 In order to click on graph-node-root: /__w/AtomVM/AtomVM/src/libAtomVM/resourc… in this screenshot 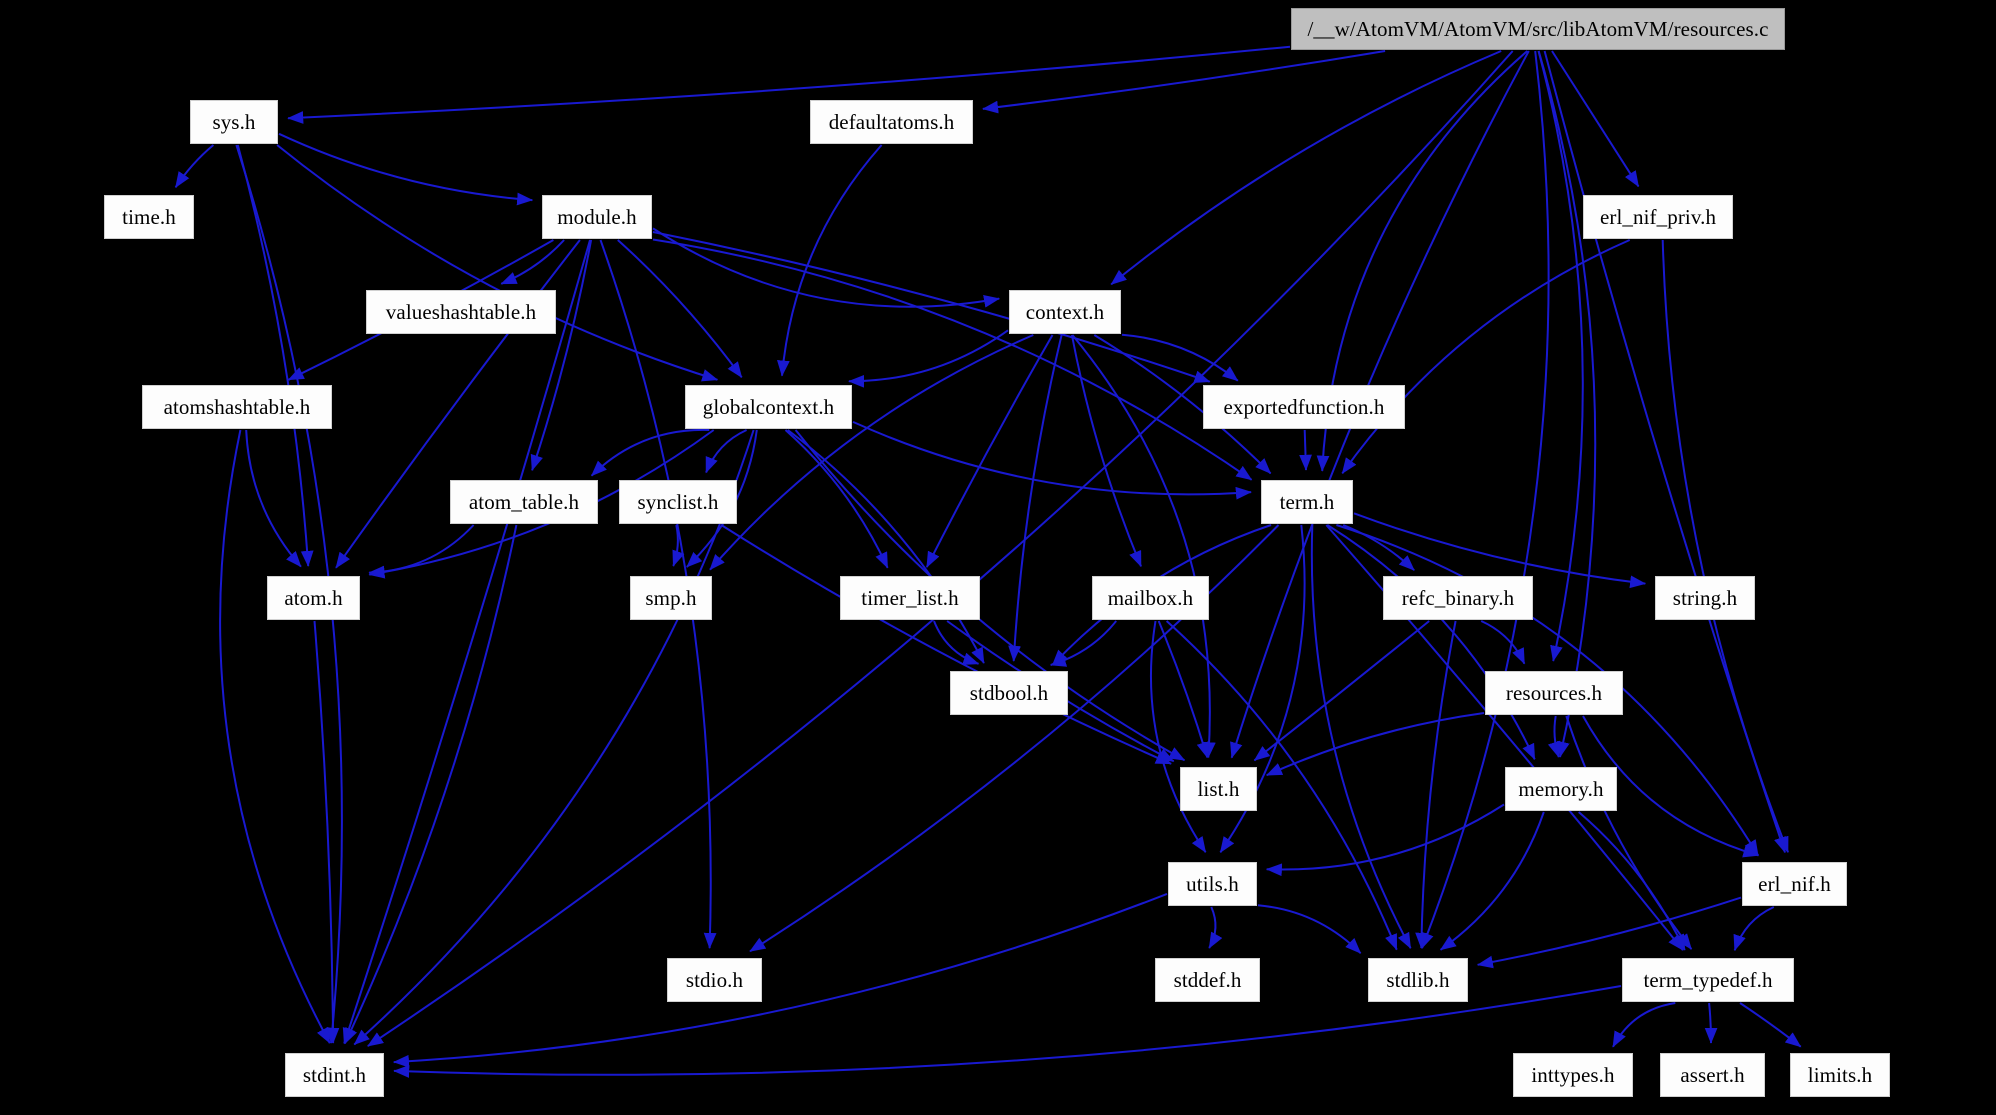, I will do `click(1538, 29)`.